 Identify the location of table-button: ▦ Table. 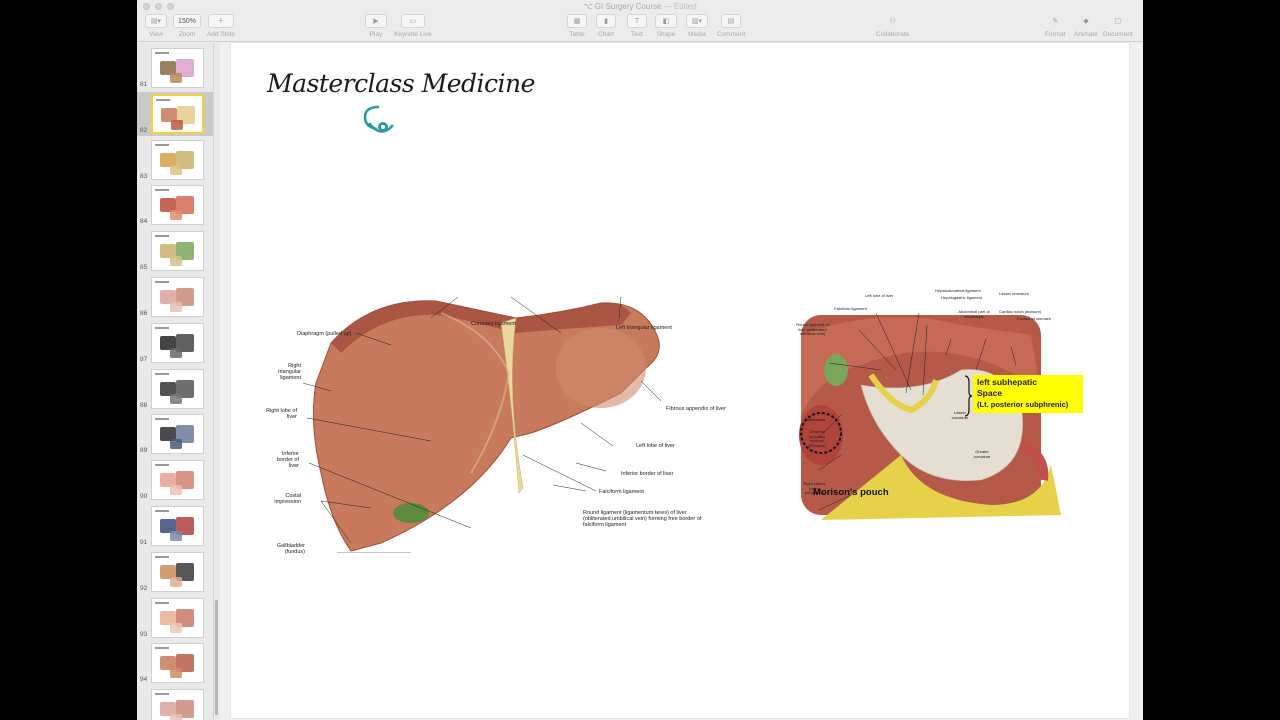
(577, 26).